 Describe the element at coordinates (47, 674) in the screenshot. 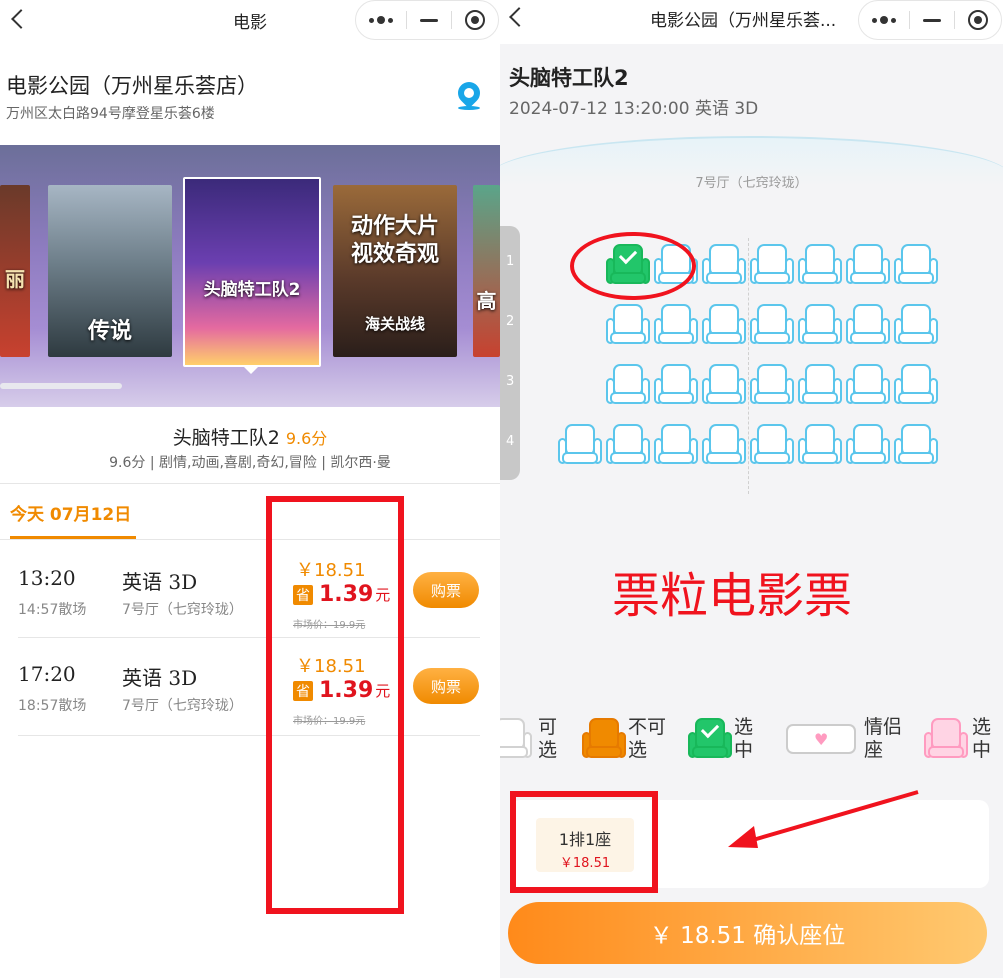

I see `show-start-time: 17:20` at that location.